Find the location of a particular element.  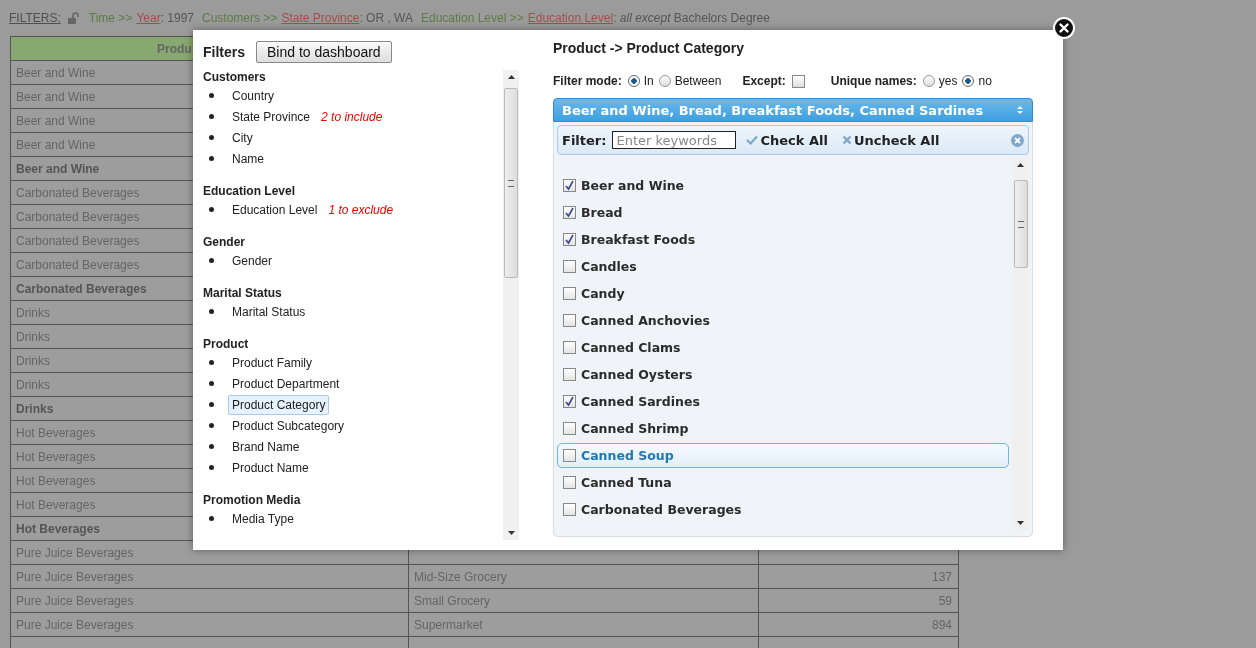

section-heading: Education Level is located at coordinates (250, 191).